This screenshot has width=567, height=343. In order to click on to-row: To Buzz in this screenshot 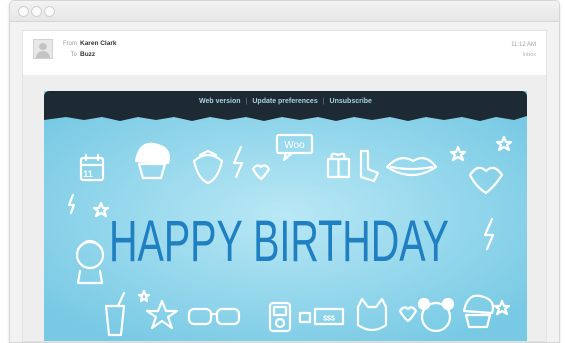, I will do `click(76, 54)`.